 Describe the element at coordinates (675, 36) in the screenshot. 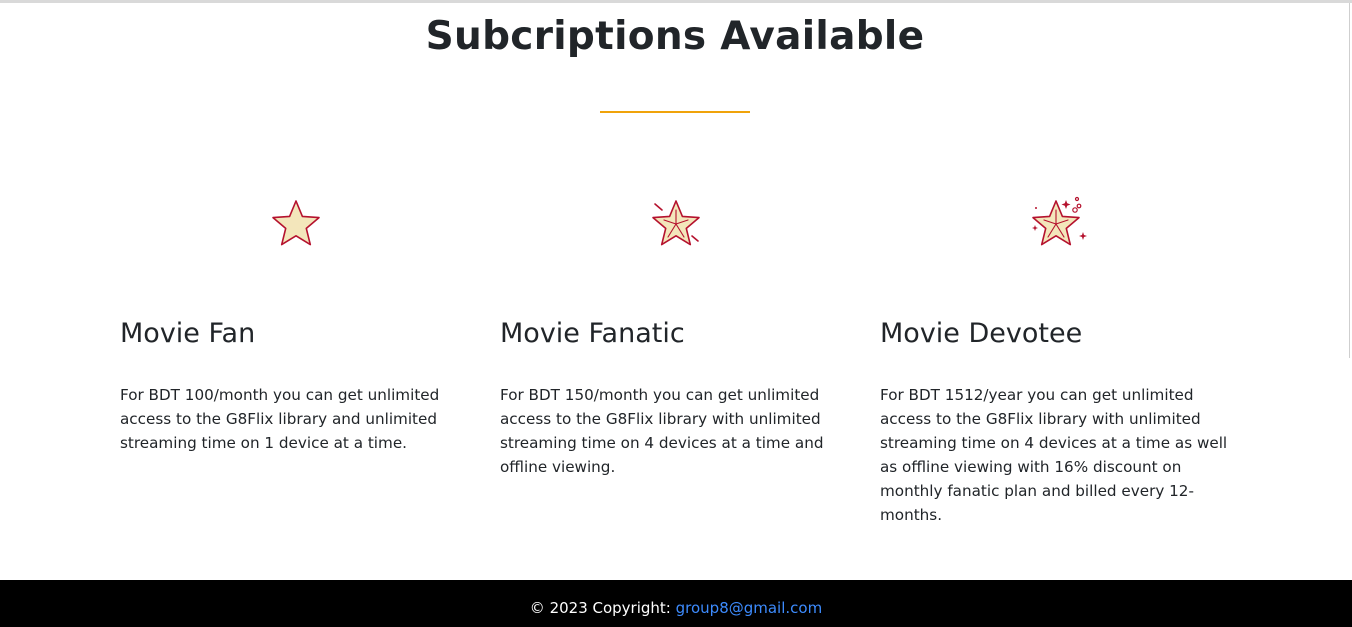

I see `section-title: Subcriptions Available` at that location.